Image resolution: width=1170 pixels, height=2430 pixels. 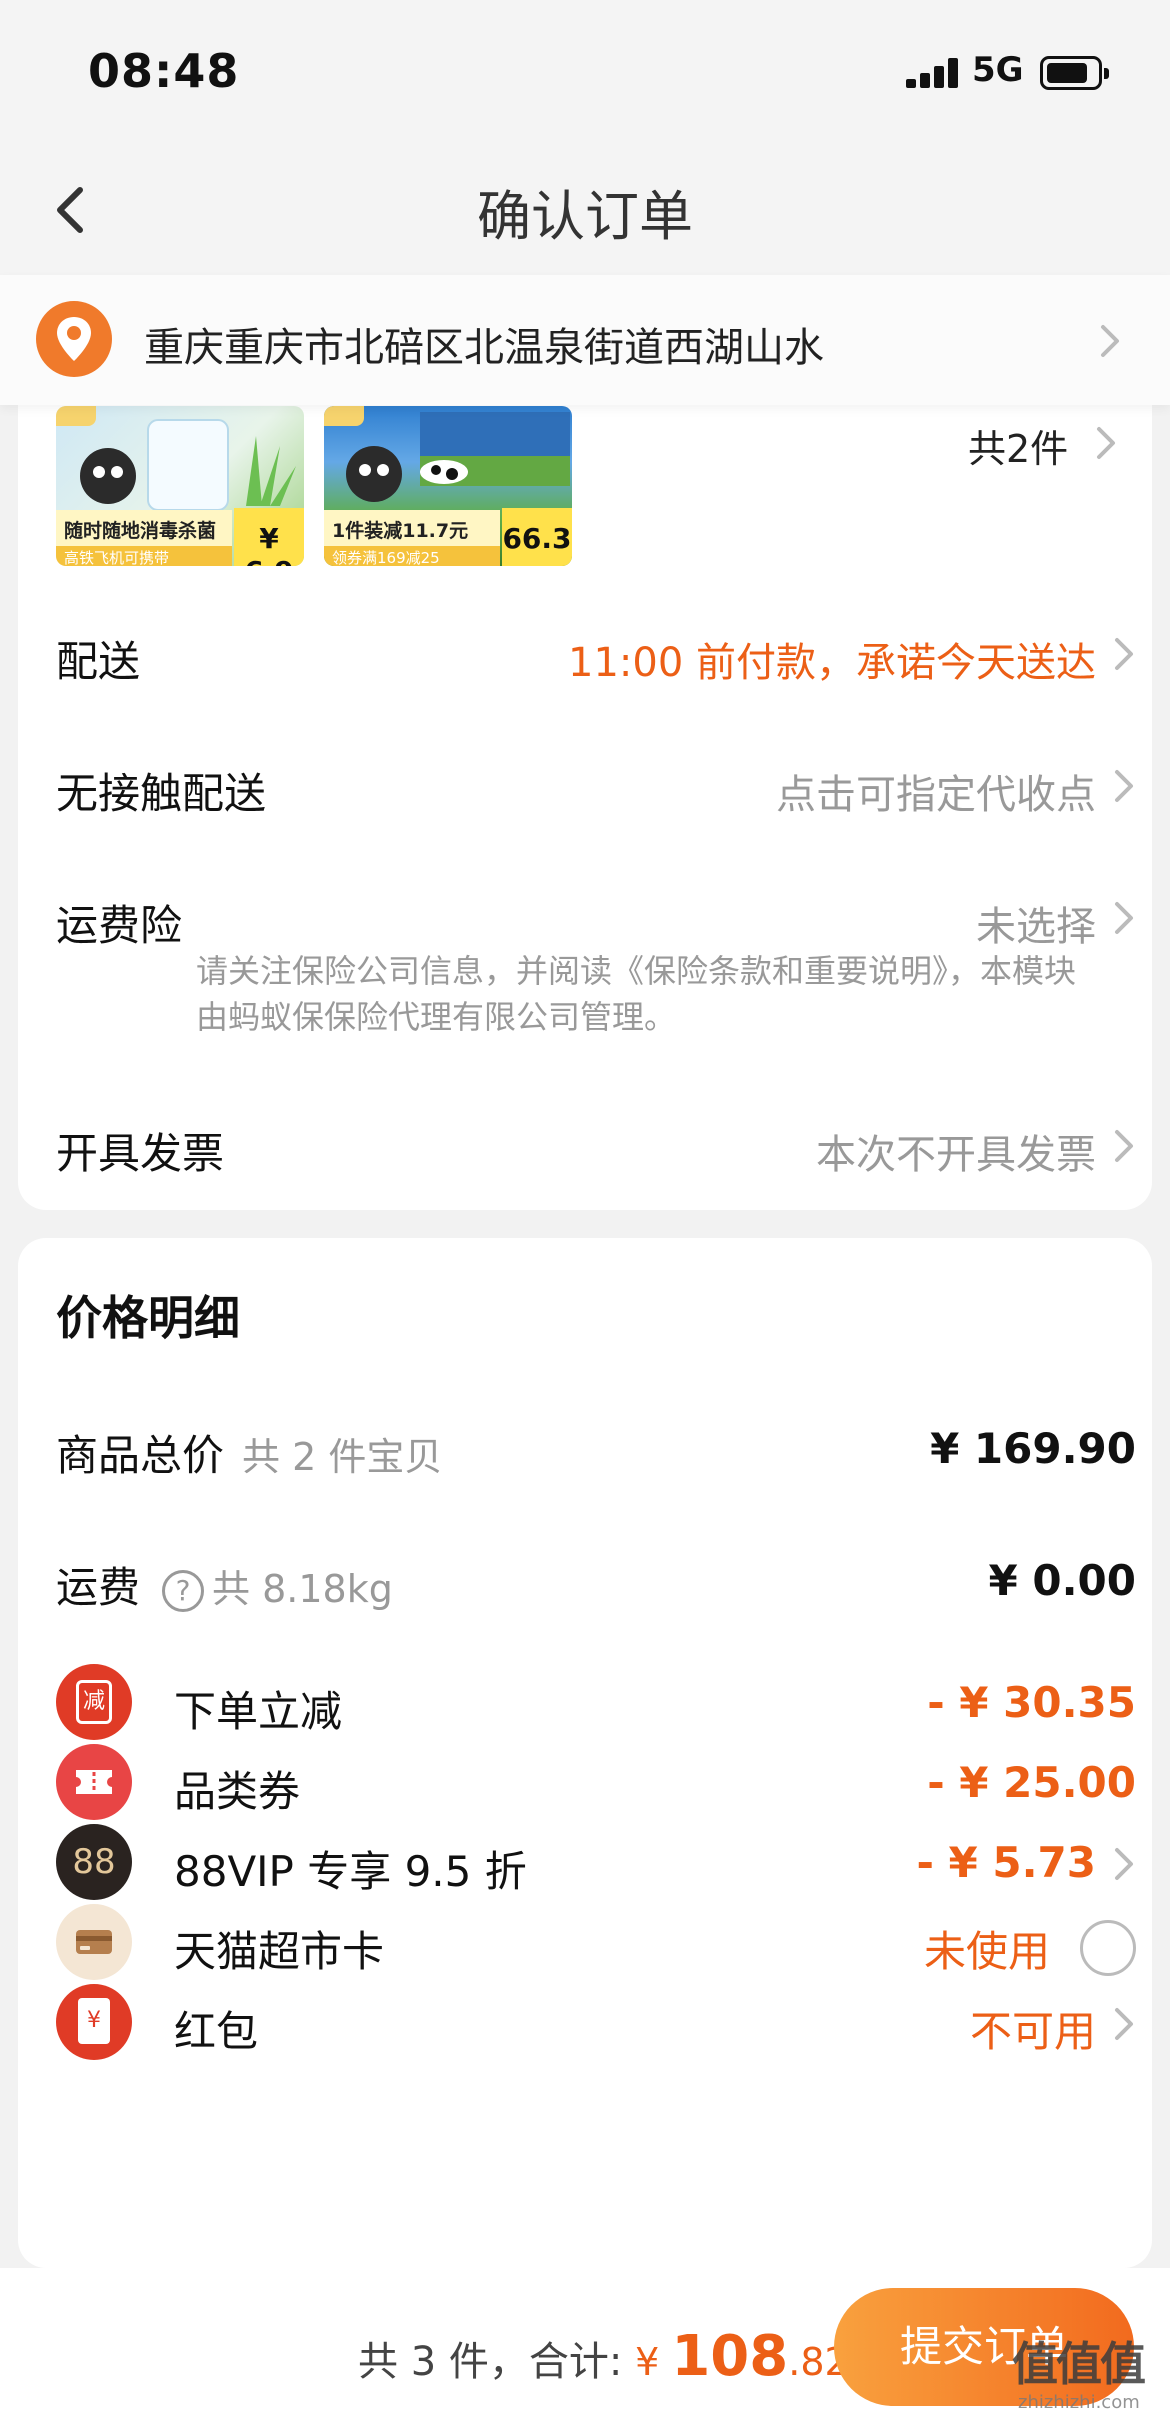 I want to click on wallet-card-icon, so click(x=94, y=1942).